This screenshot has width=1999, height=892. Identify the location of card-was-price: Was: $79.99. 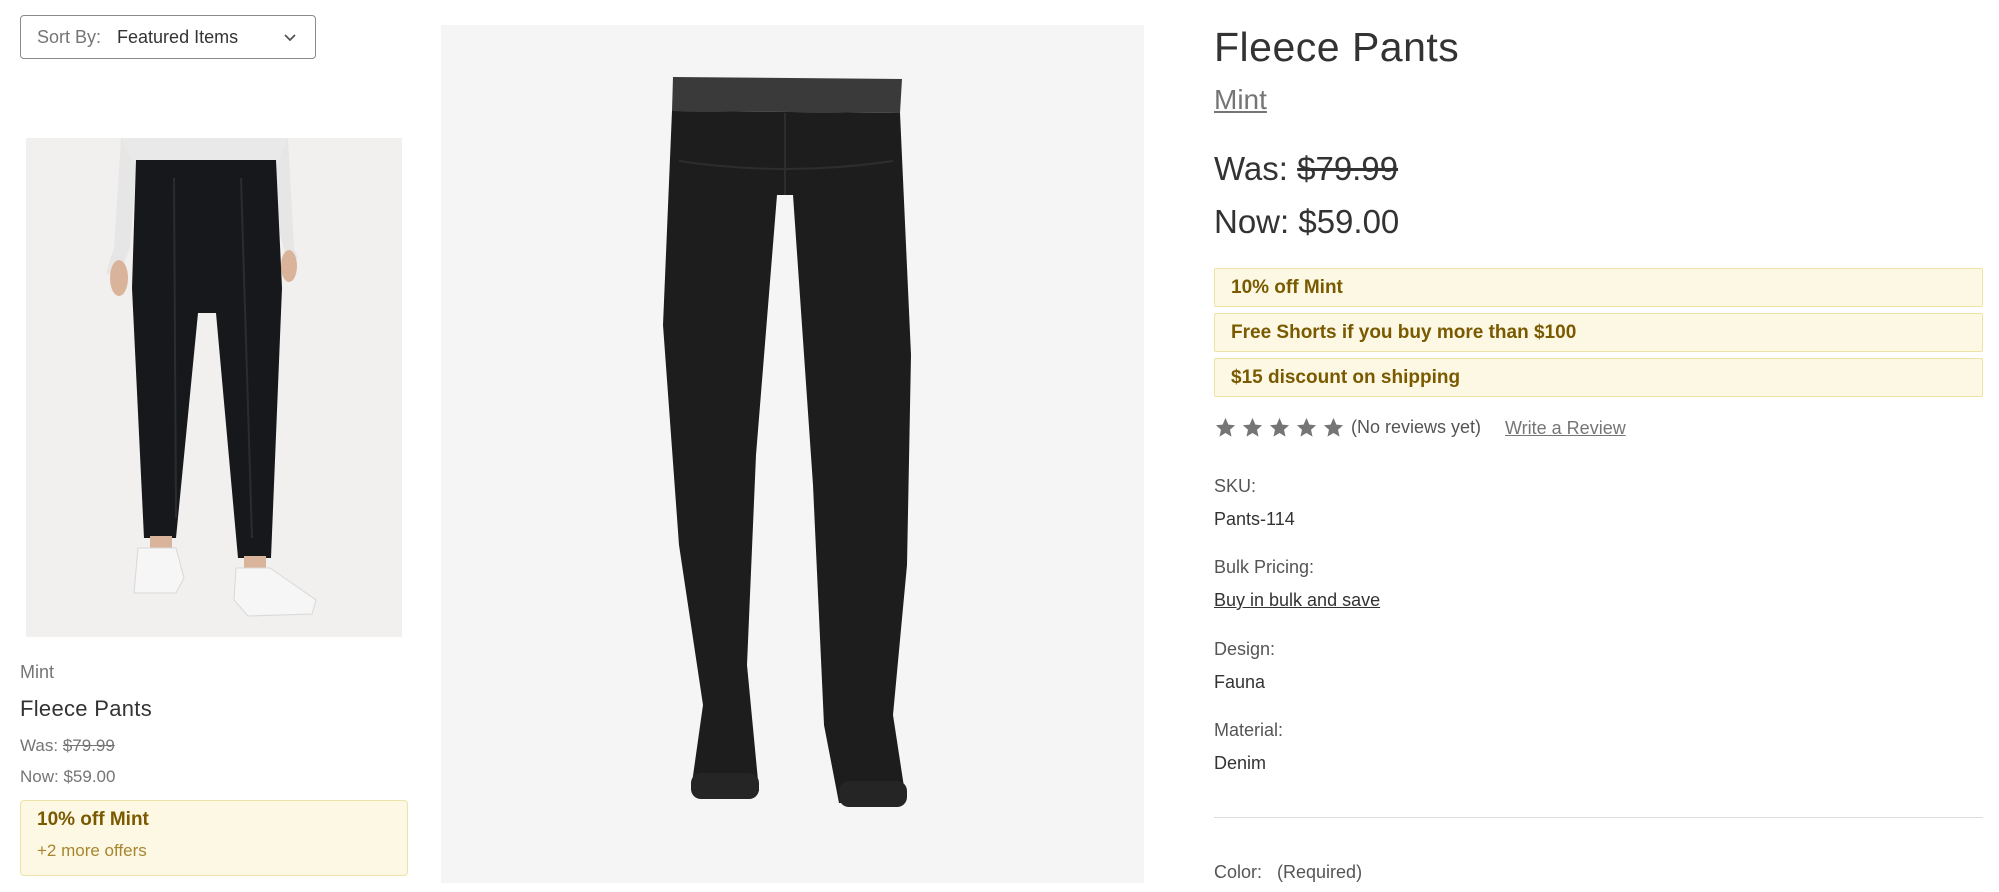
(67, 746).